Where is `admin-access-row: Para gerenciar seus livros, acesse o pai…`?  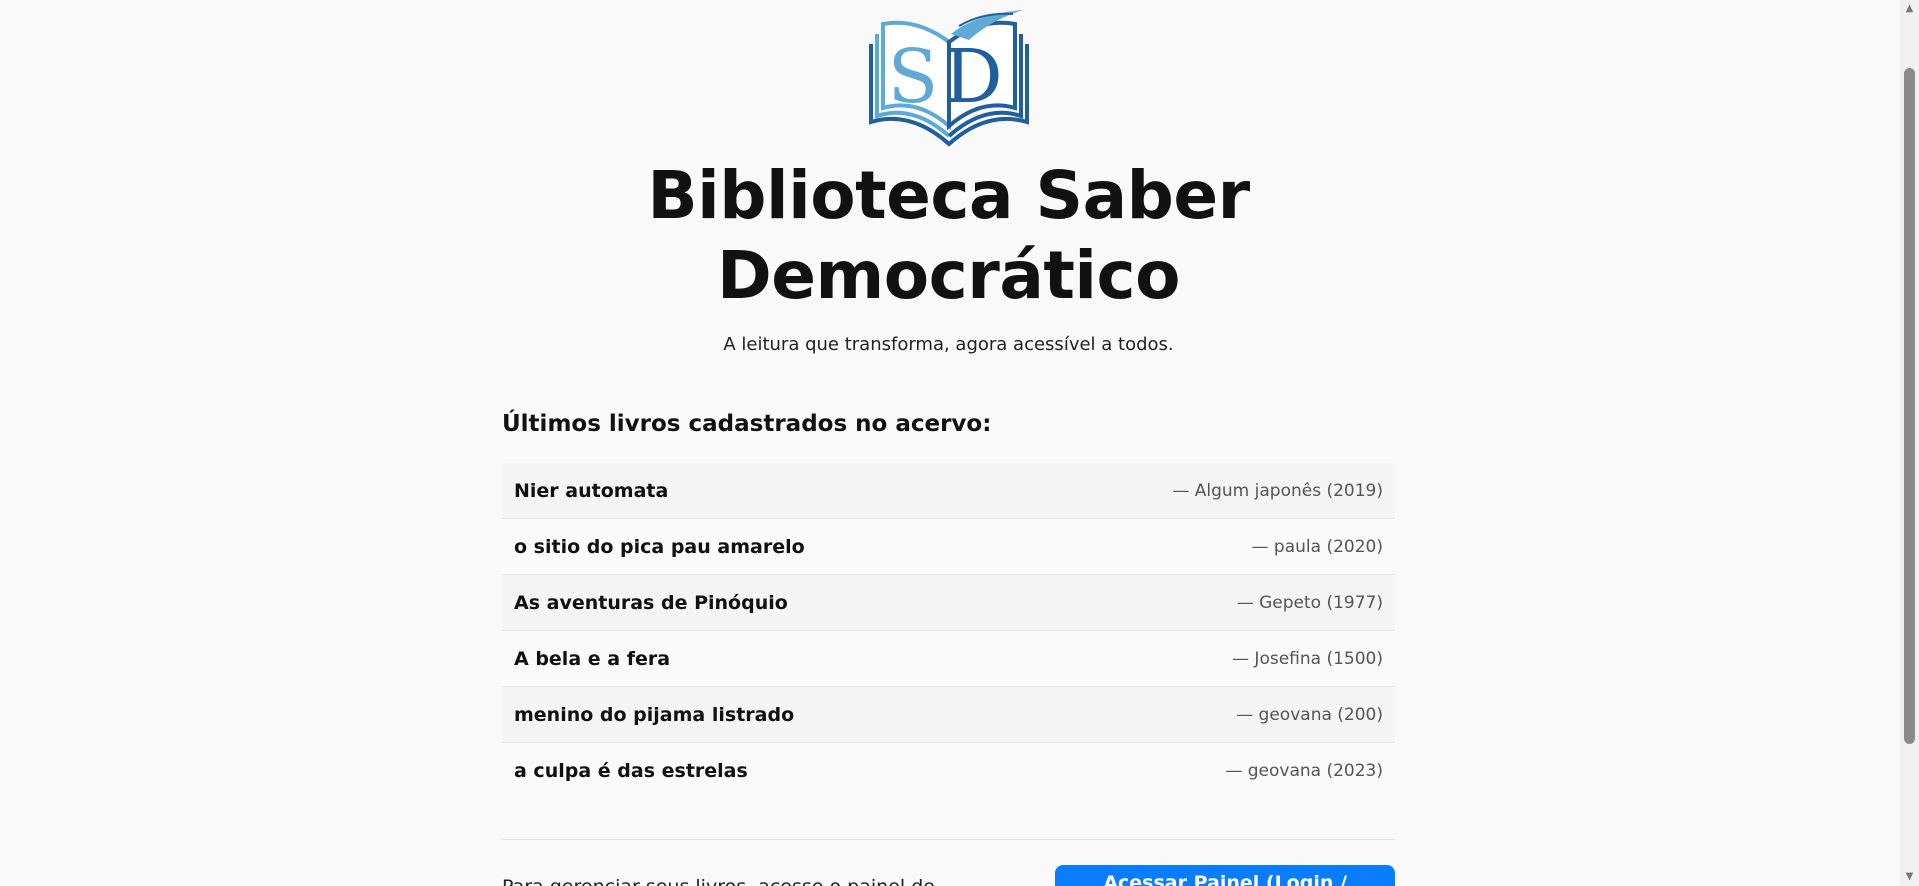
admin-access-row: Para gerenciar seus livros, acesse o pai… is located at coordinates (948, 875).